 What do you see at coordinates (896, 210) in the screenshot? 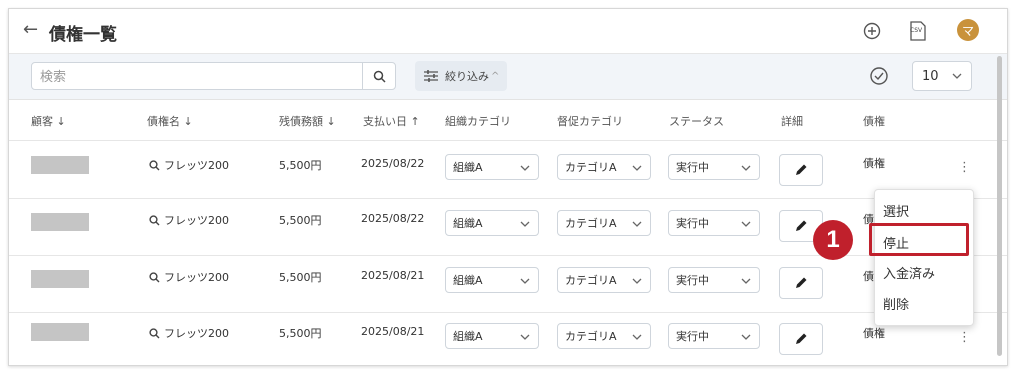
I see `menu-item-select: 選択` at bounding box center [896, 210].